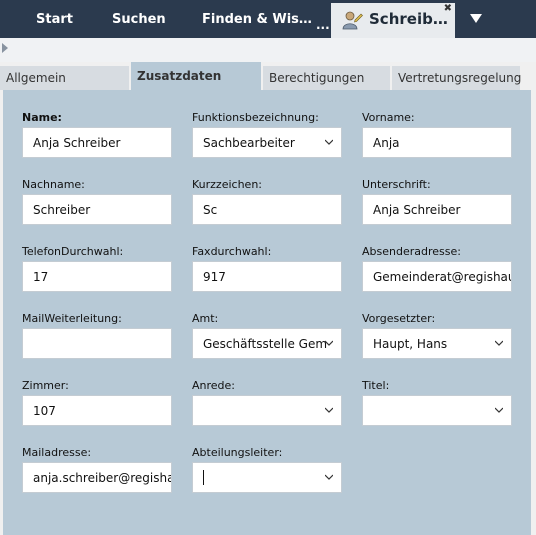  I want to click on funktionsbezeichnung-value: Sachbearbeiter, so click(249, 142).